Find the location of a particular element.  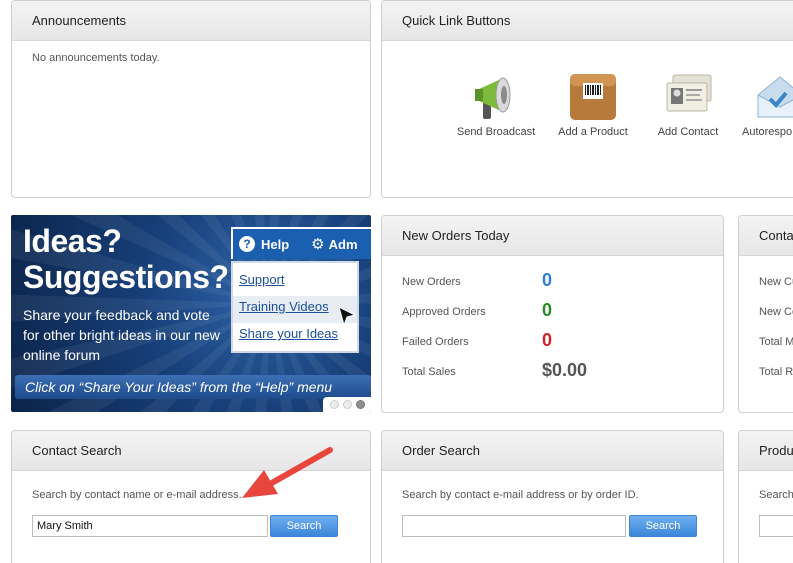

help-icon: ? is located at coordinates (247, 244).